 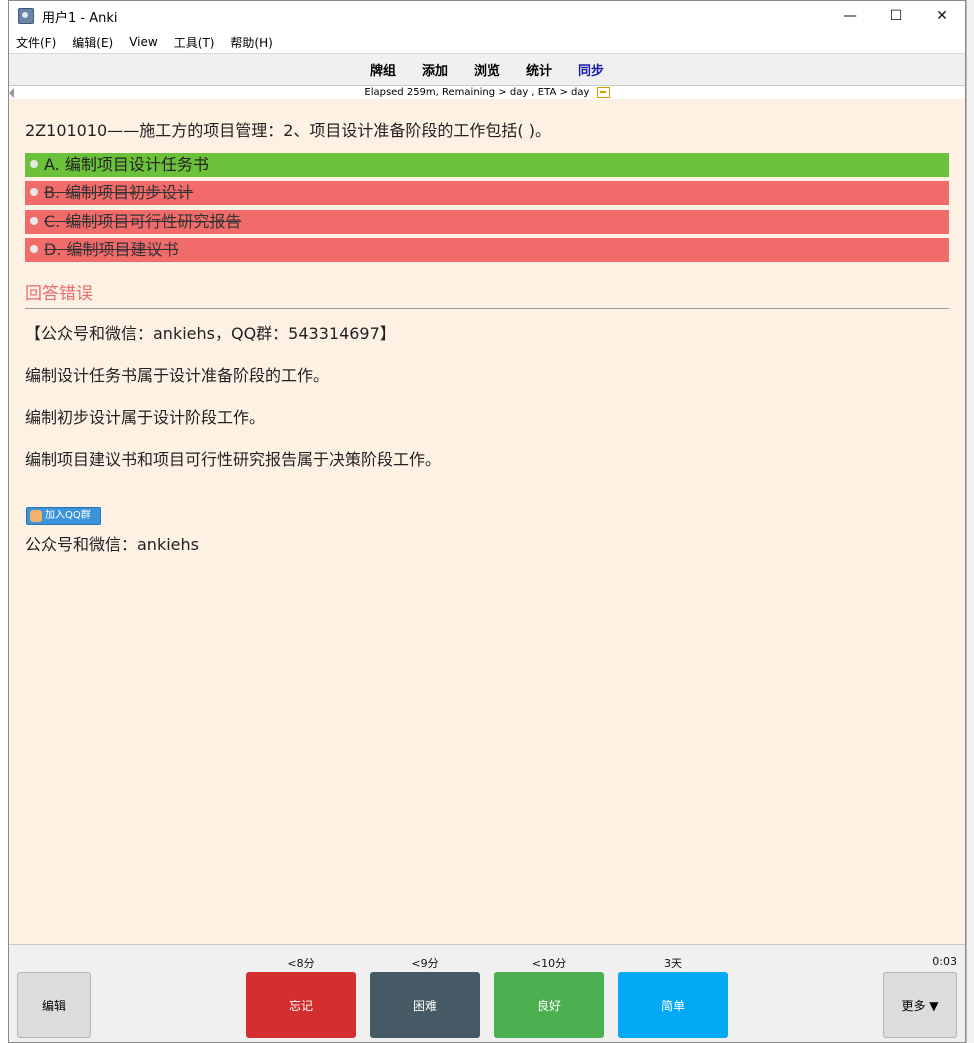 I want to click on maximize-icon: ☐, so click(x=896, y=16).